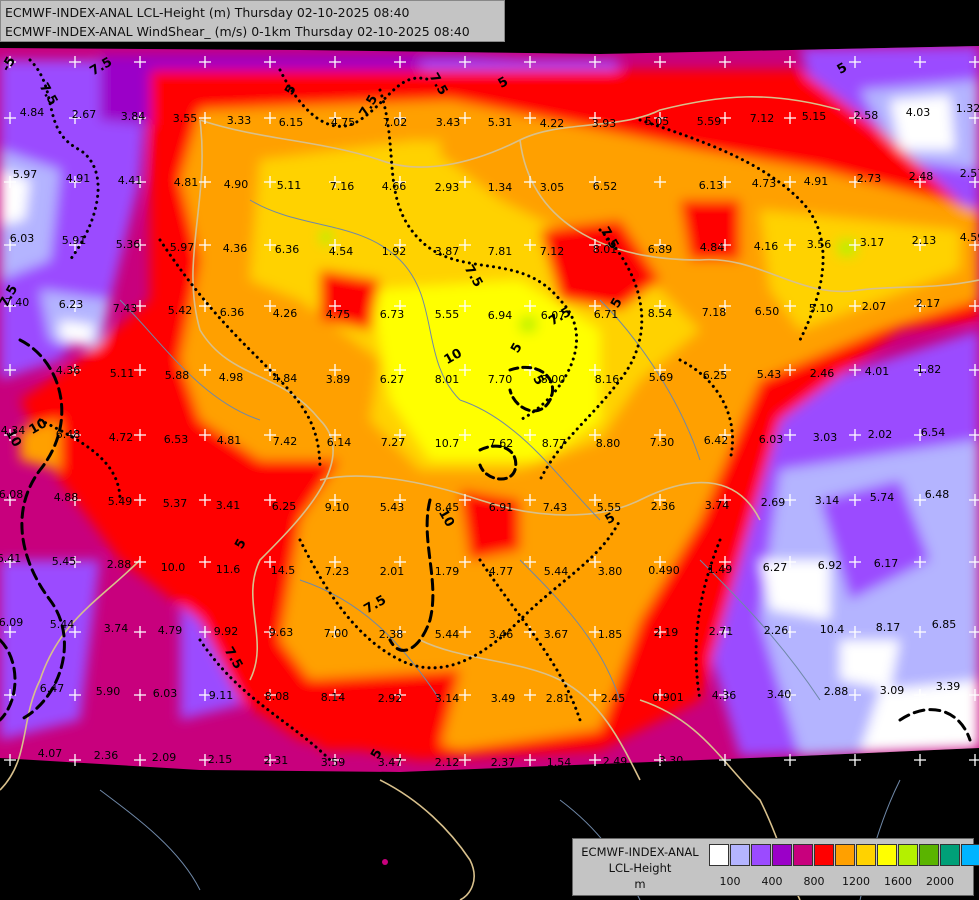  What do you see at coordinates (640, 884) in the screenshot?
I see `legend-unit: m` at bounding box center [640, 884].